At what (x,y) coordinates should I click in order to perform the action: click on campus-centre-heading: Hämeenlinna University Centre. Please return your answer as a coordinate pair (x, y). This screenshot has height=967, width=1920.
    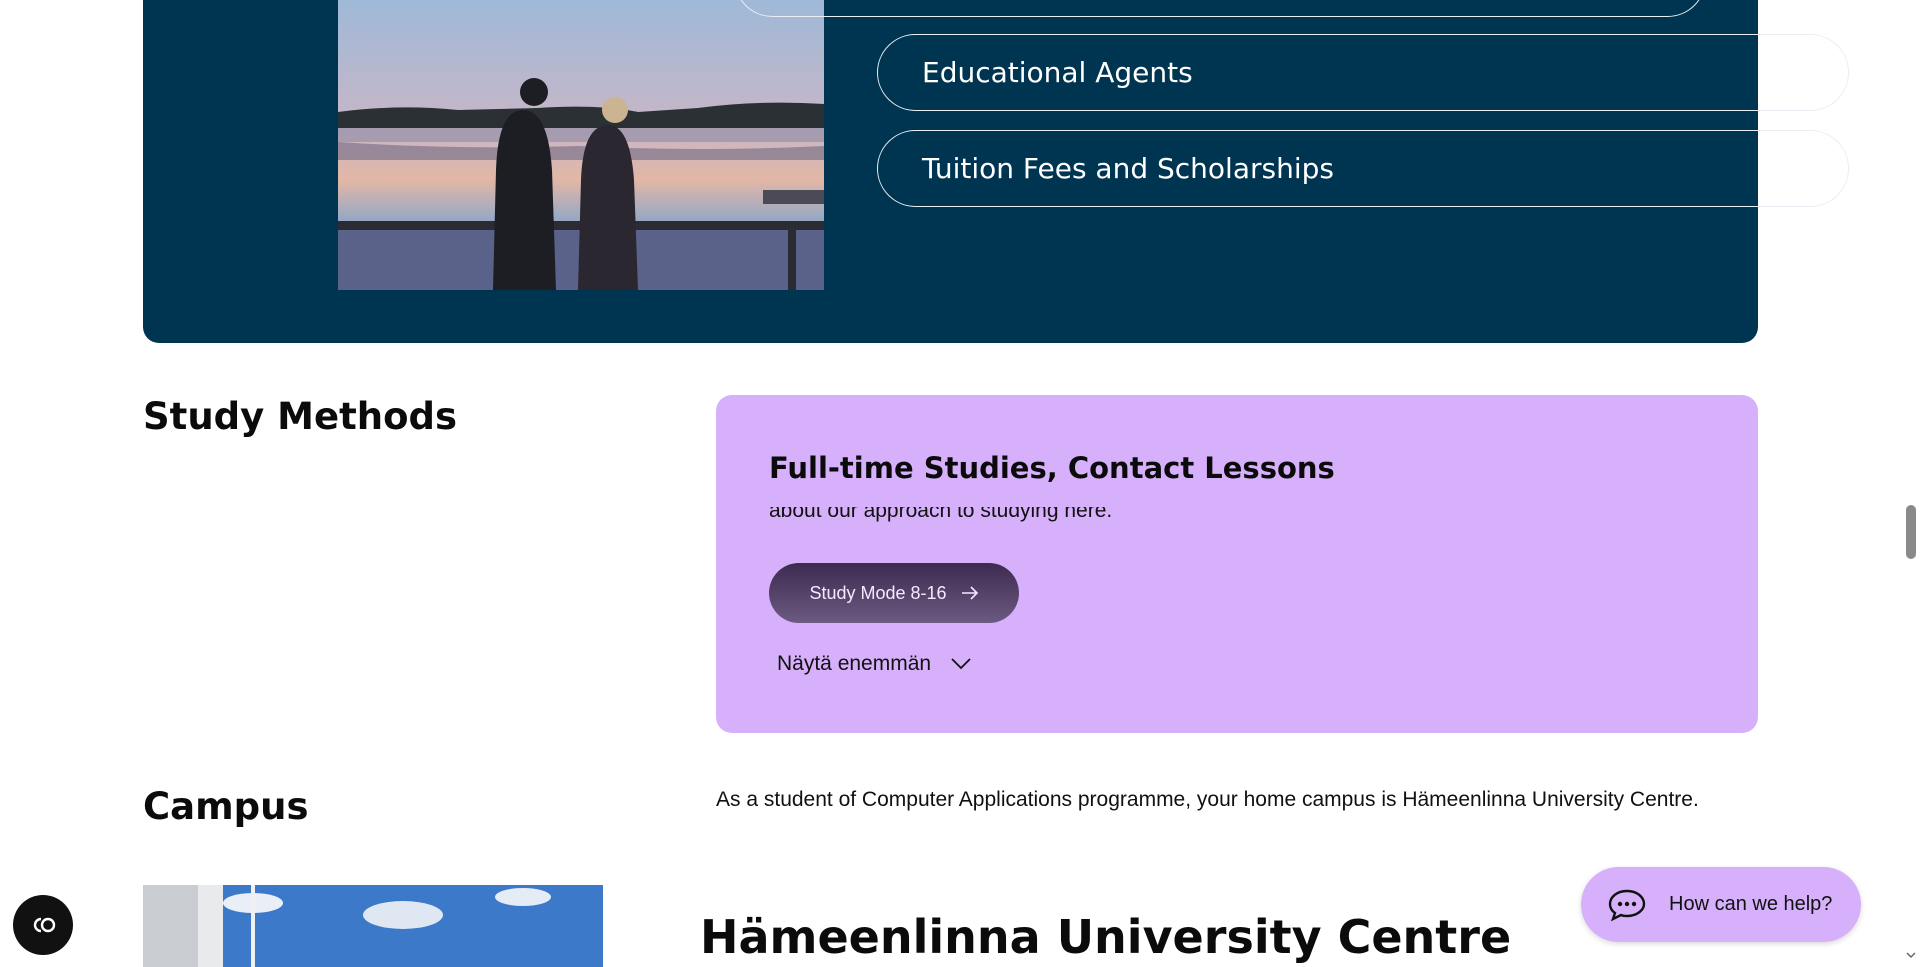
    Looking at the image, I should click on (1106, 937).